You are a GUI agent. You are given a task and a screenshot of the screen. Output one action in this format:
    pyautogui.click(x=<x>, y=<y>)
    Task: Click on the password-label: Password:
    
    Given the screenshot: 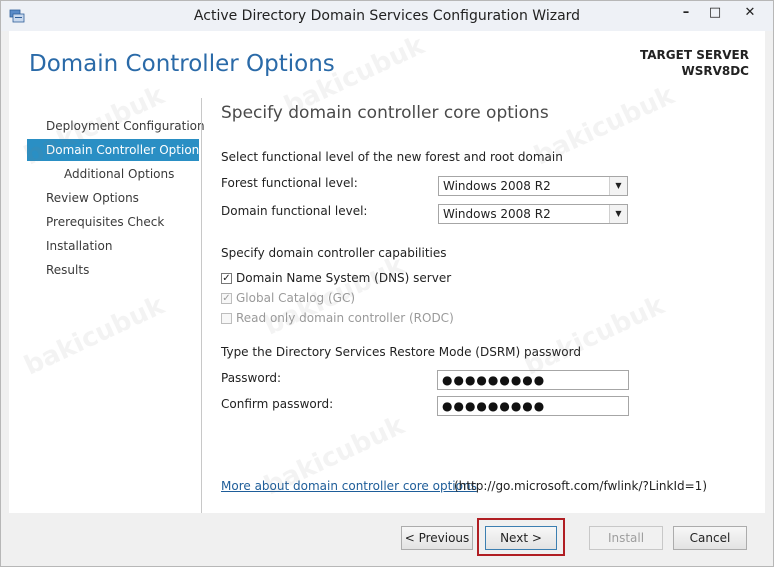 What is the action you would take?
    pyautogui.click(x=251, y=378)
    